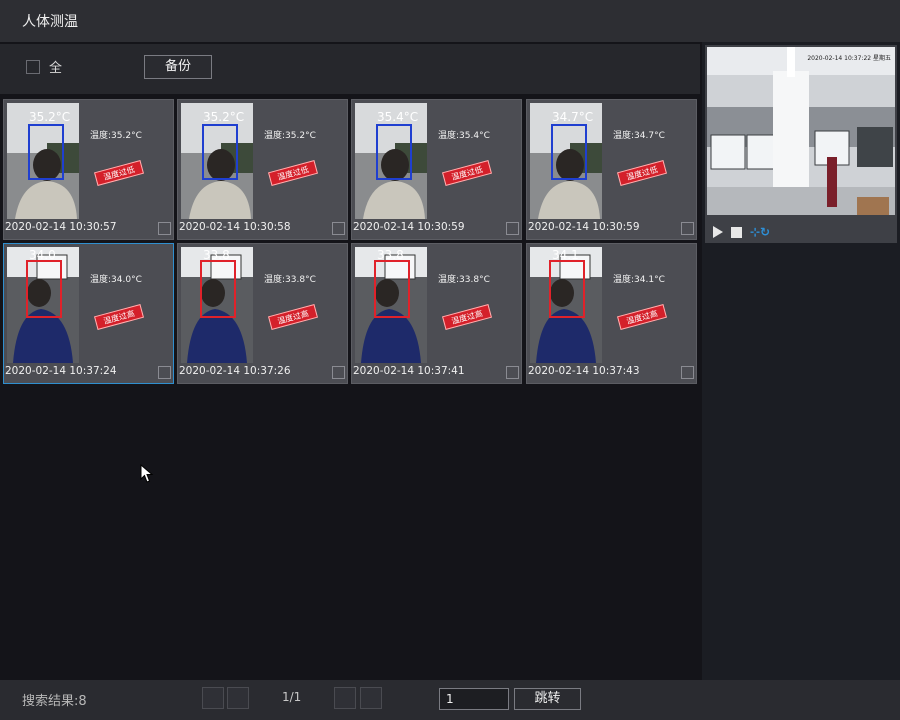 The width and height of the screenshot is (900, 720). What do you see at coordinates (801, 131) in the screenshot?
I see `camera-frame: 2020-02-14 10:37:22 星期五` at bounding box center [801, 131].